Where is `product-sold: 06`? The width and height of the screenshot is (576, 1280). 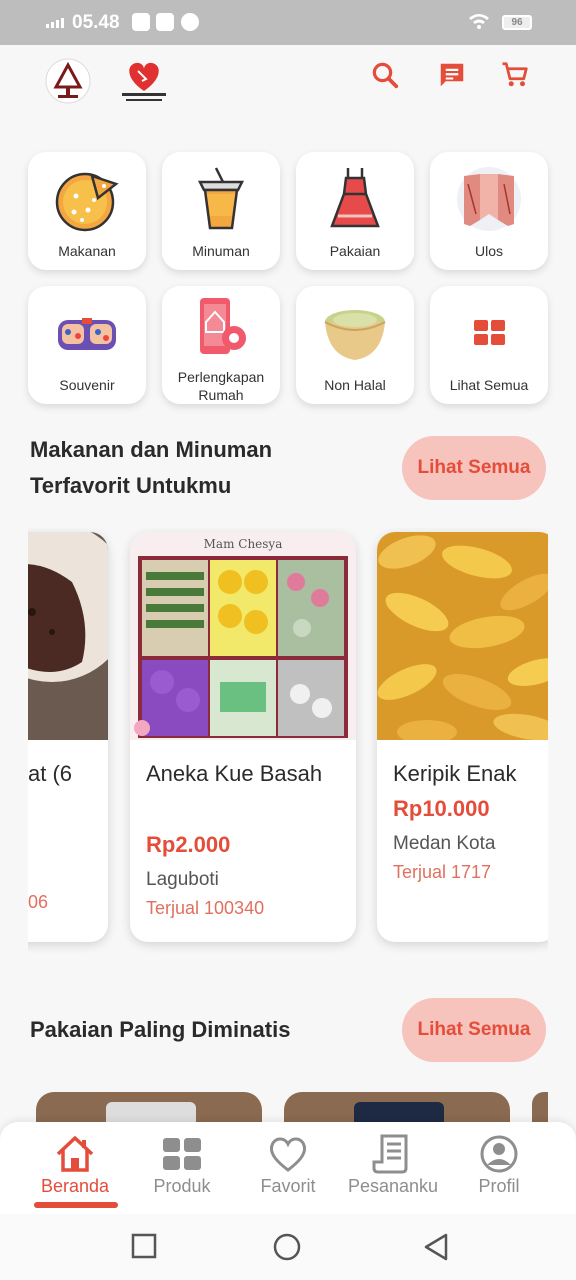
product-sold: 06 is located at coordinates (38, 902).